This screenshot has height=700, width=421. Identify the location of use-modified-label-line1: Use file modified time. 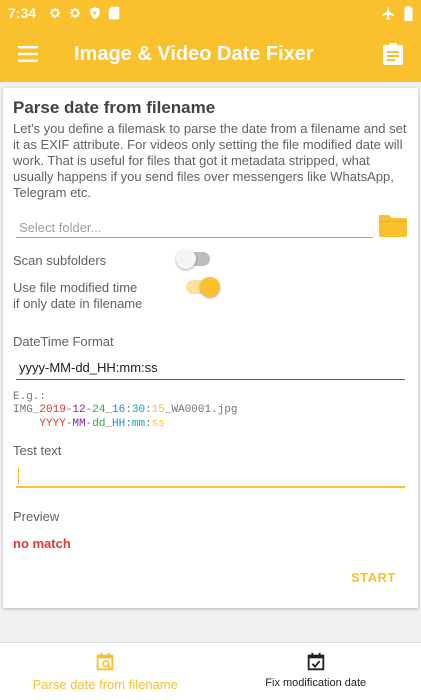
(75, 287).